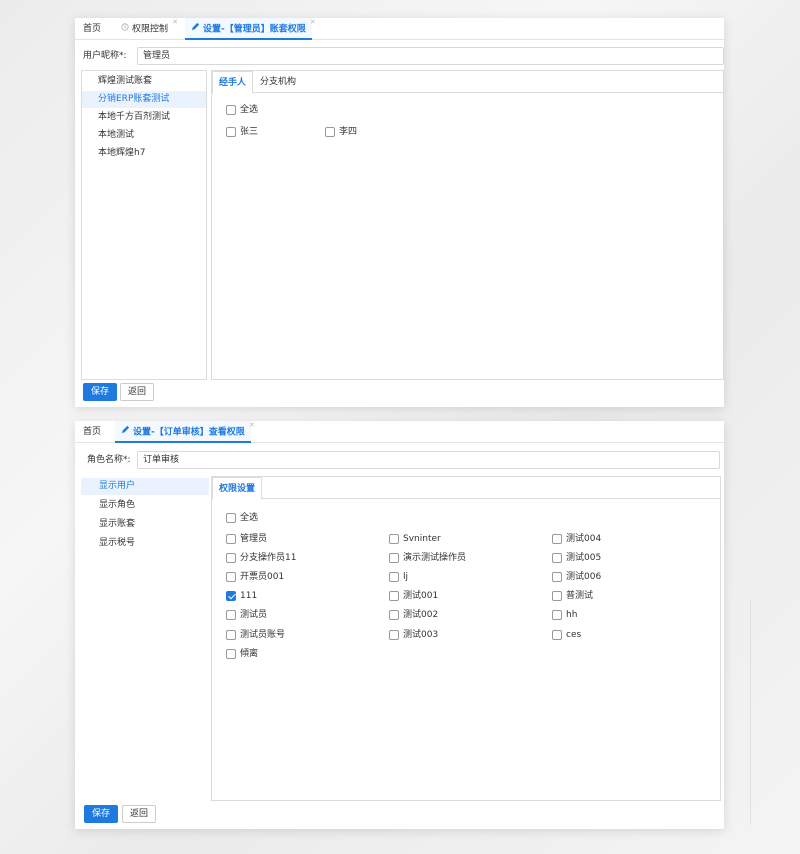 This screenshot has width=800, height=854. What do you see at coordinates (144, 225) in the screenshot?
I see `account-list: 辉煌测试账套 分销ERP账套测试 本地千方百剂测试 本地测试 本地辉煌h7` at bounding box center [144, 225].